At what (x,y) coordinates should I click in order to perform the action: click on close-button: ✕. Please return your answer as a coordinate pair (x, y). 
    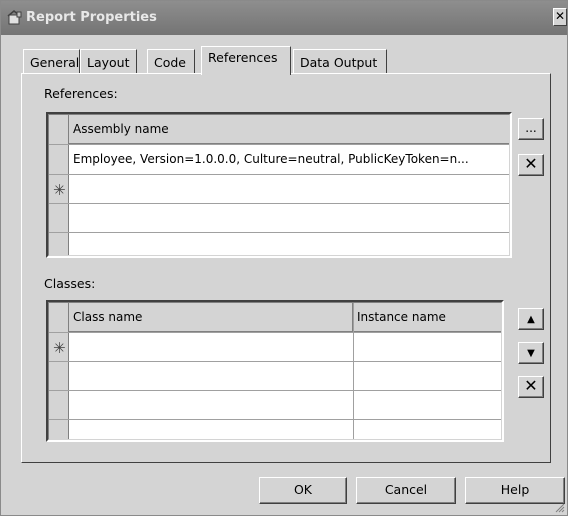
    Looking at the image, I should click on (560, 17).